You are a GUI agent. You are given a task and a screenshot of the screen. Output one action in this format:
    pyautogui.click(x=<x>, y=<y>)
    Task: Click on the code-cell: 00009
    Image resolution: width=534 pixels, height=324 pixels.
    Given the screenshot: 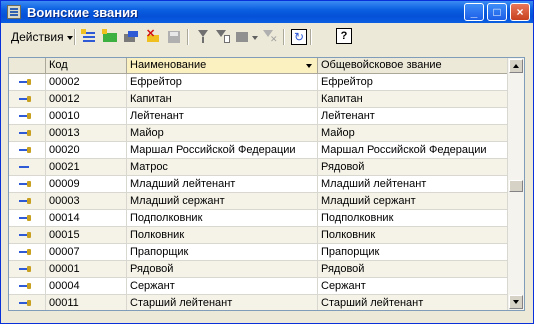 What is the action you would take?
    pyautogui.click(x=86, y=184)
    